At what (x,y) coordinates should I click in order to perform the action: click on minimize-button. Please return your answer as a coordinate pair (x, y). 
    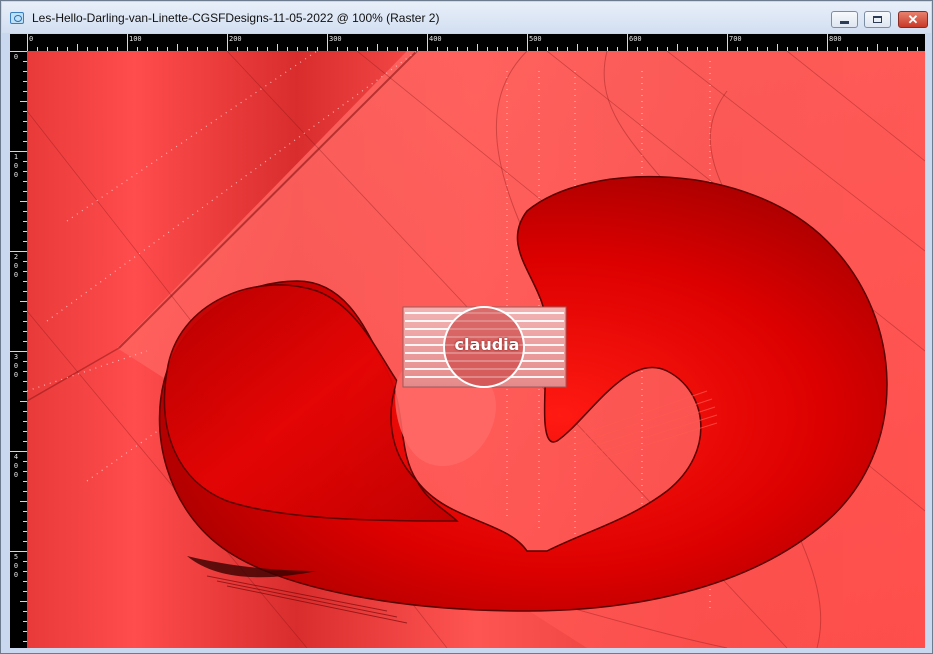
    Looking at the image, I should click on (844, 19).